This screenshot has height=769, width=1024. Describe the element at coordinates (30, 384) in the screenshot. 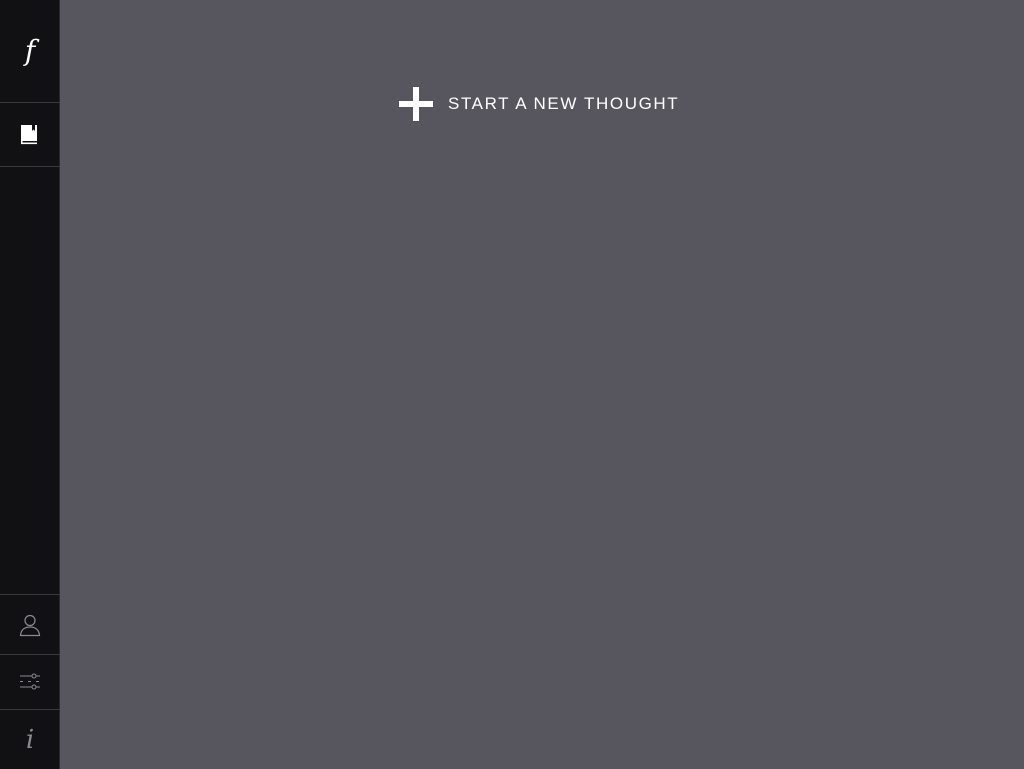

I see `sidebar: f i` at that location.